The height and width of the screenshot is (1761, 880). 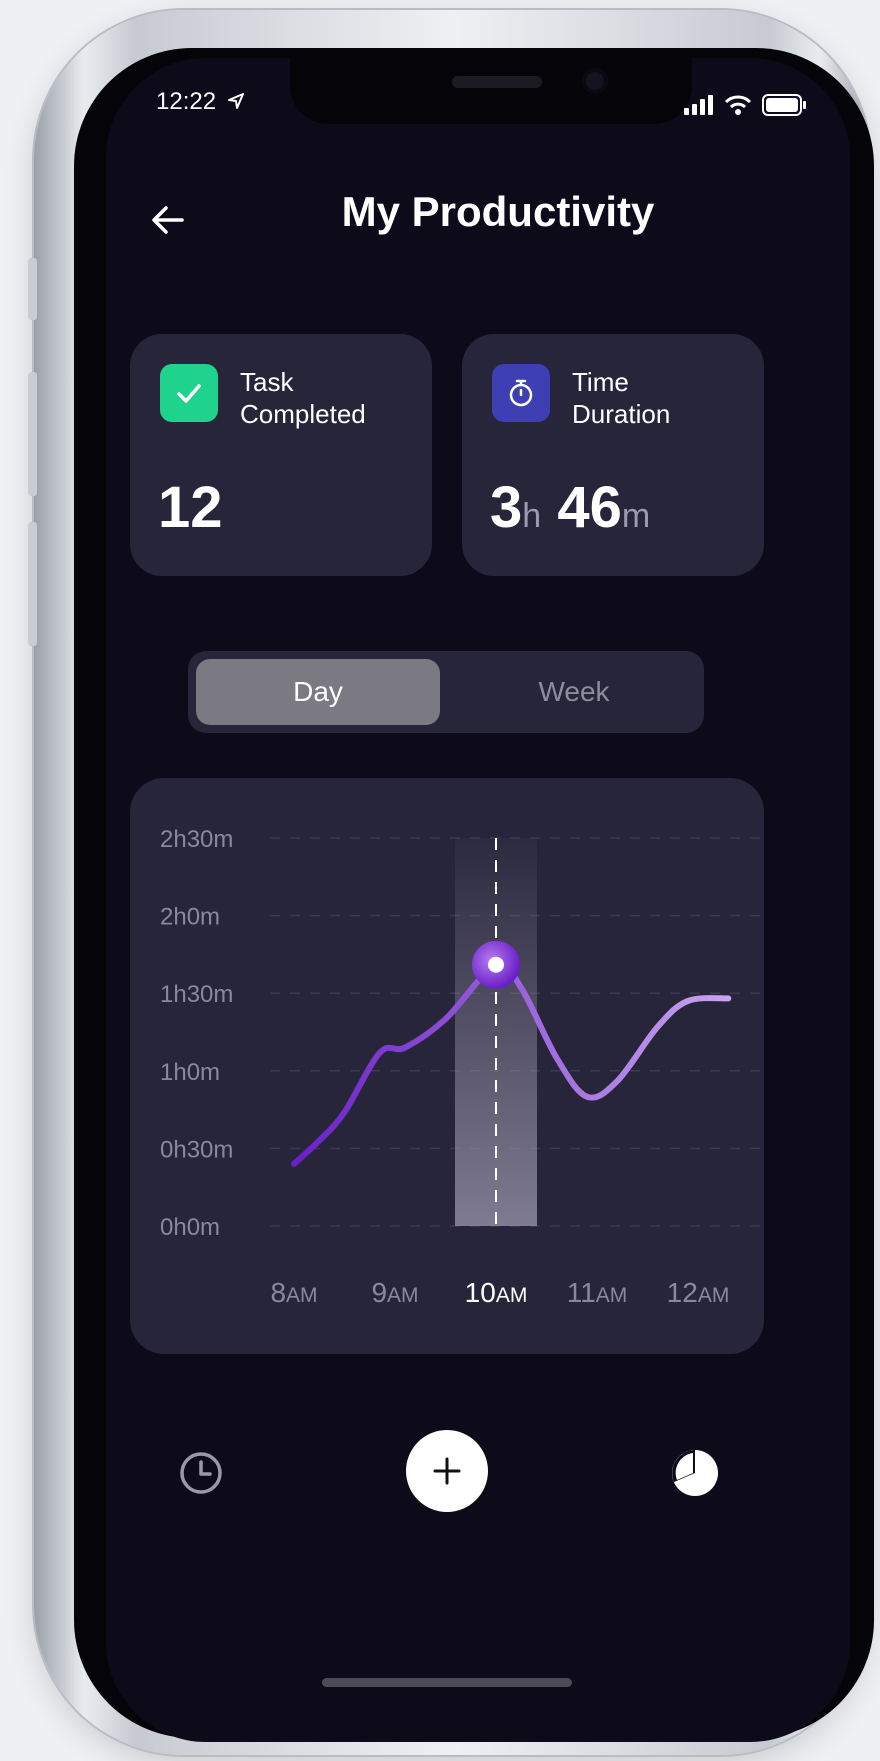 I want to click on volume-up-button, so click(x=32, y=434).